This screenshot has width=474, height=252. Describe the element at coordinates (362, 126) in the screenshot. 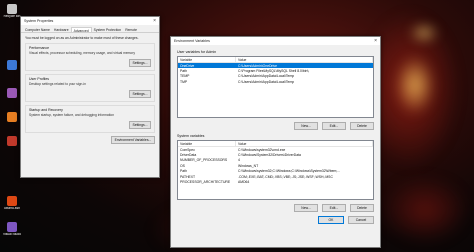

I see `user-delete-button: Delete` at that location.